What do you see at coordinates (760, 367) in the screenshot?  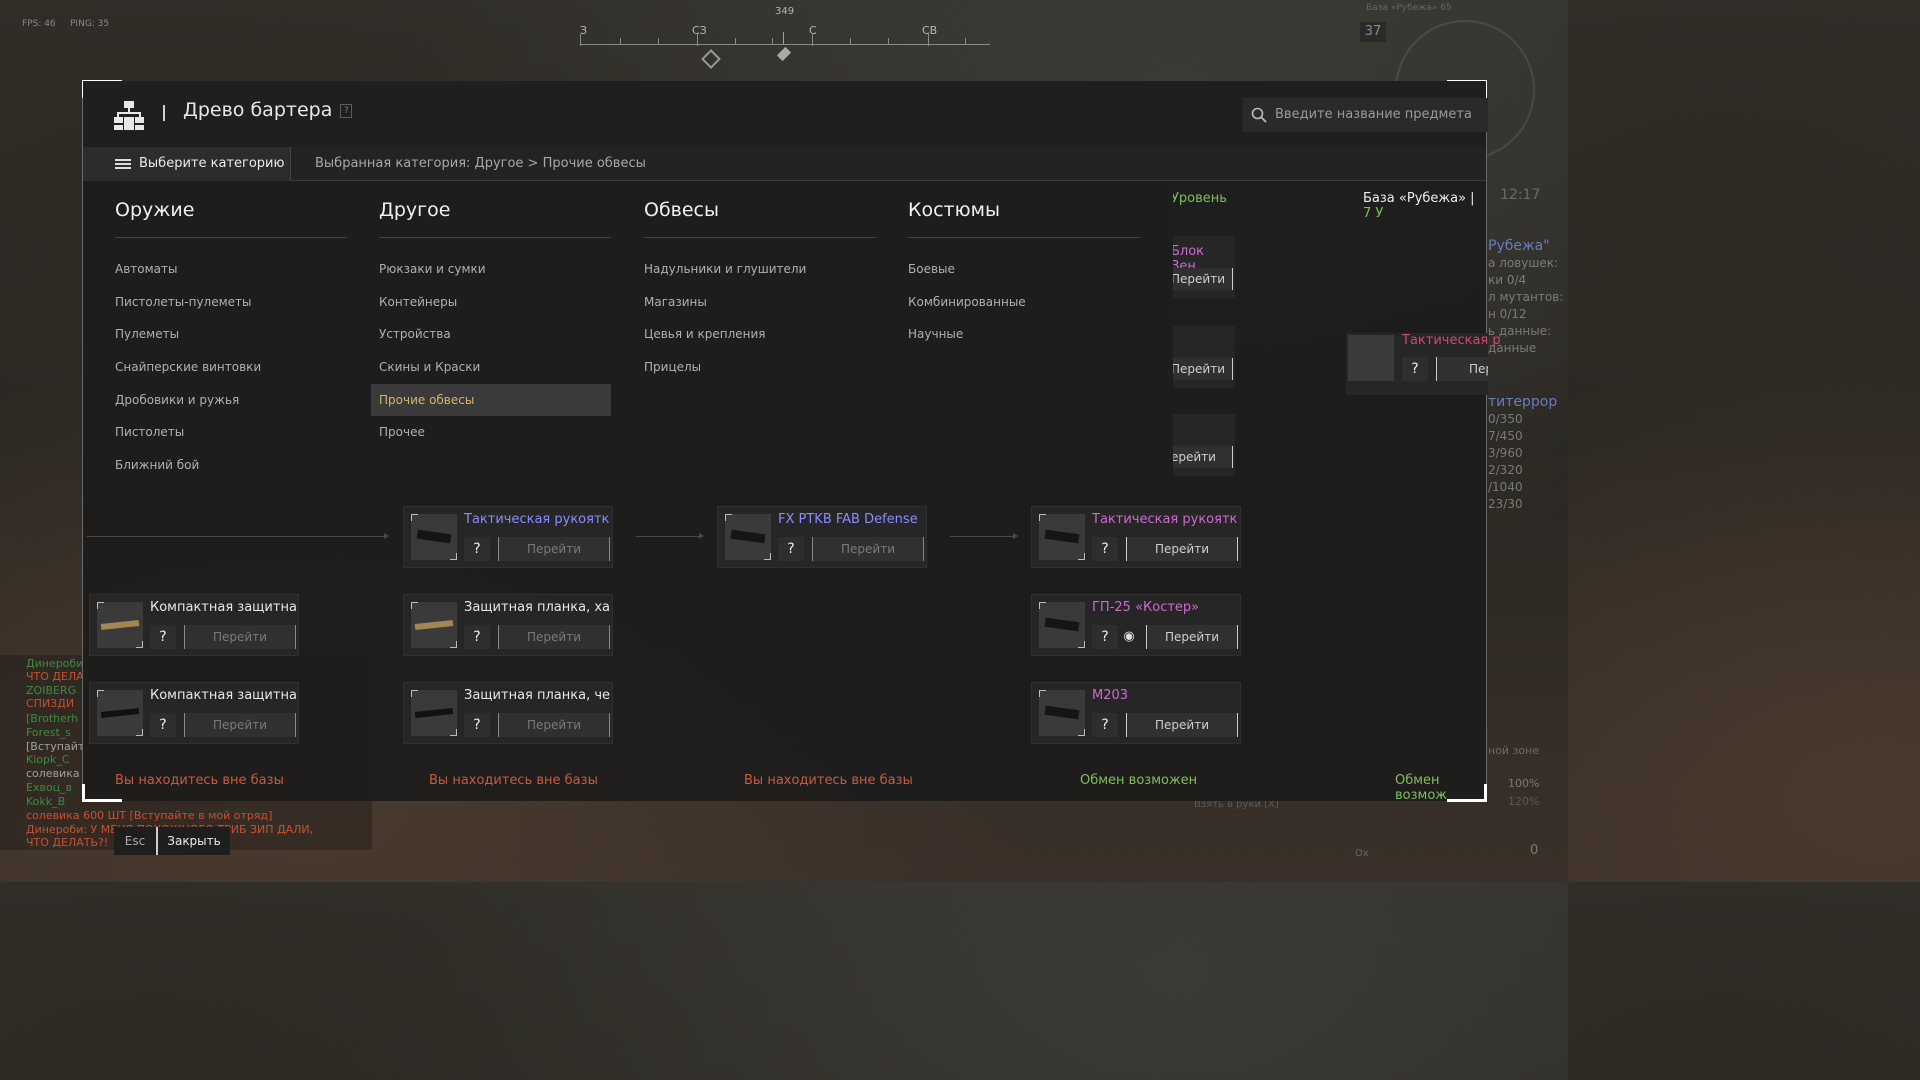 I see `subcategory-item: Прицелы` at bounding box center [760, 367].